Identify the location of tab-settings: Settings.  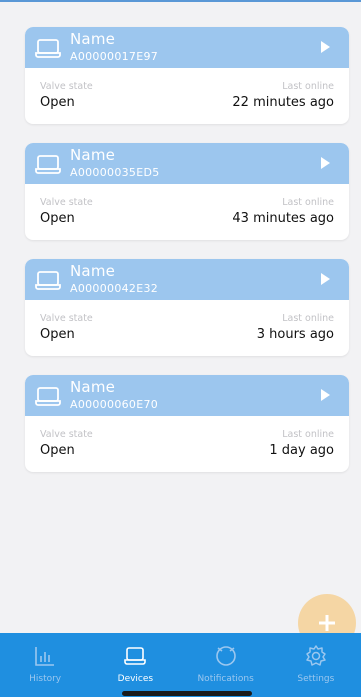
(316, 665).